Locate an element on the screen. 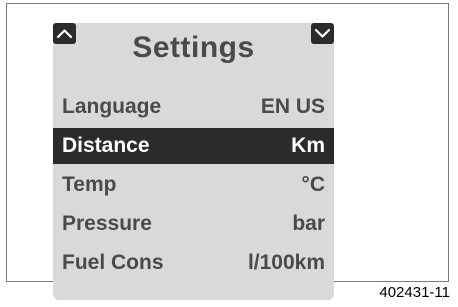 The image size is (458, 307). menu-item-value: Km is located at coordinates (308, 145).